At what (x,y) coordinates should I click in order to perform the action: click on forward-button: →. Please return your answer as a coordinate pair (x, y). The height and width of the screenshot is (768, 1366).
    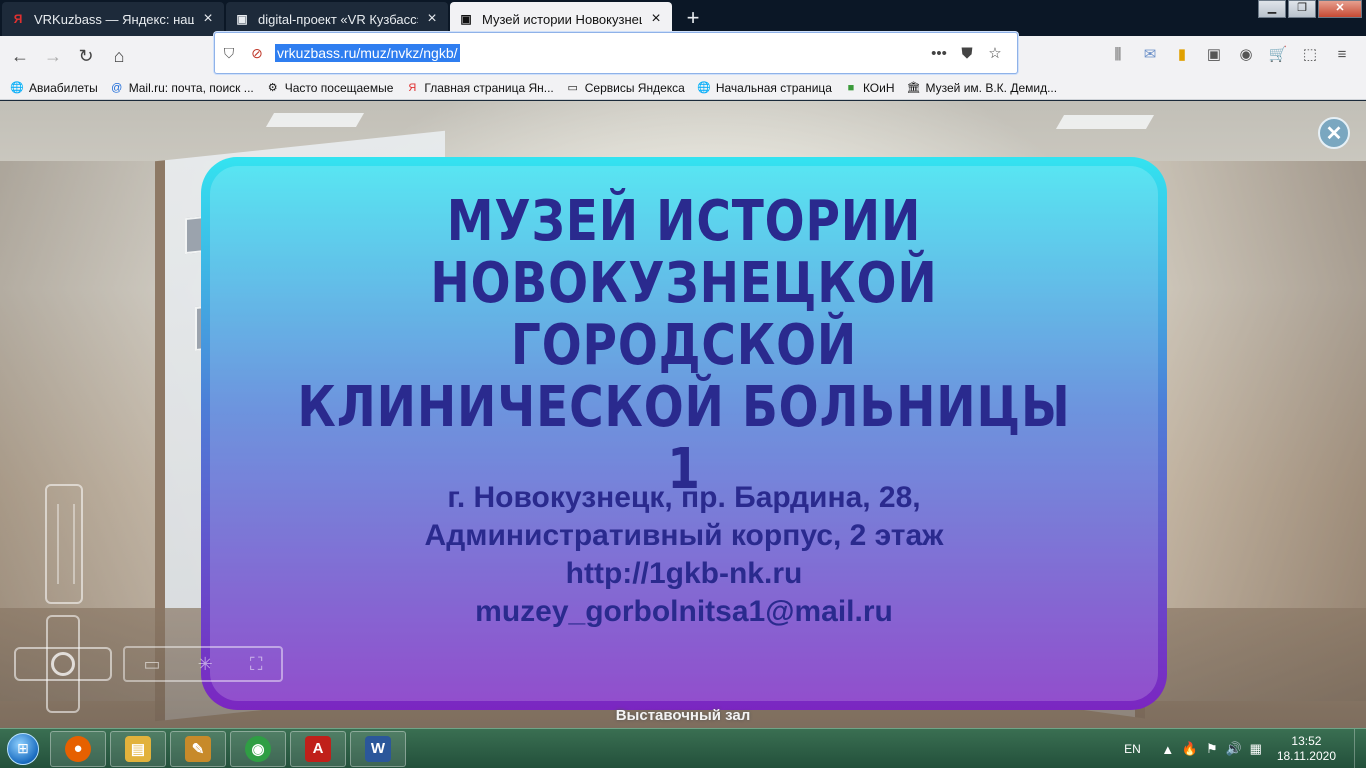
    Looking at the image, I should click on (53, 56).